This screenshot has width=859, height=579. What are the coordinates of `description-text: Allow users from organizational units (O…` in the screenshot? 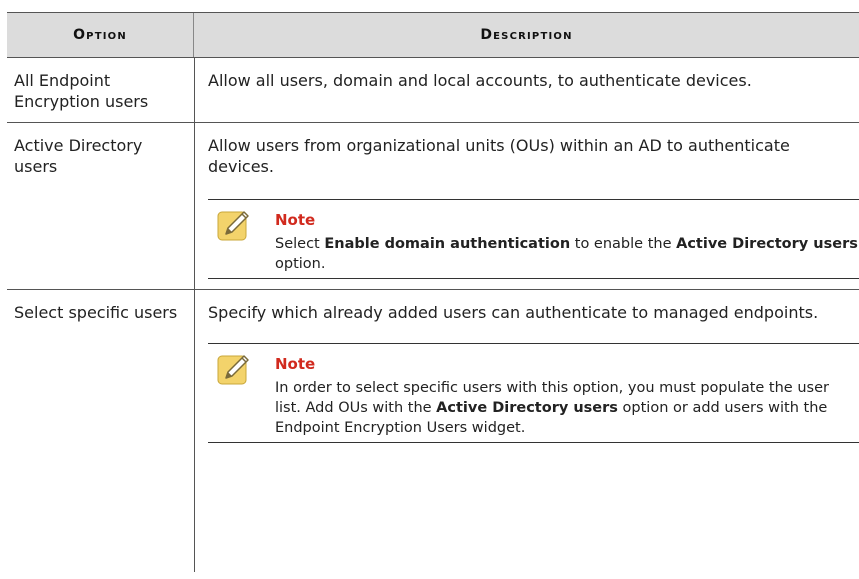 It's located at (499, 156).